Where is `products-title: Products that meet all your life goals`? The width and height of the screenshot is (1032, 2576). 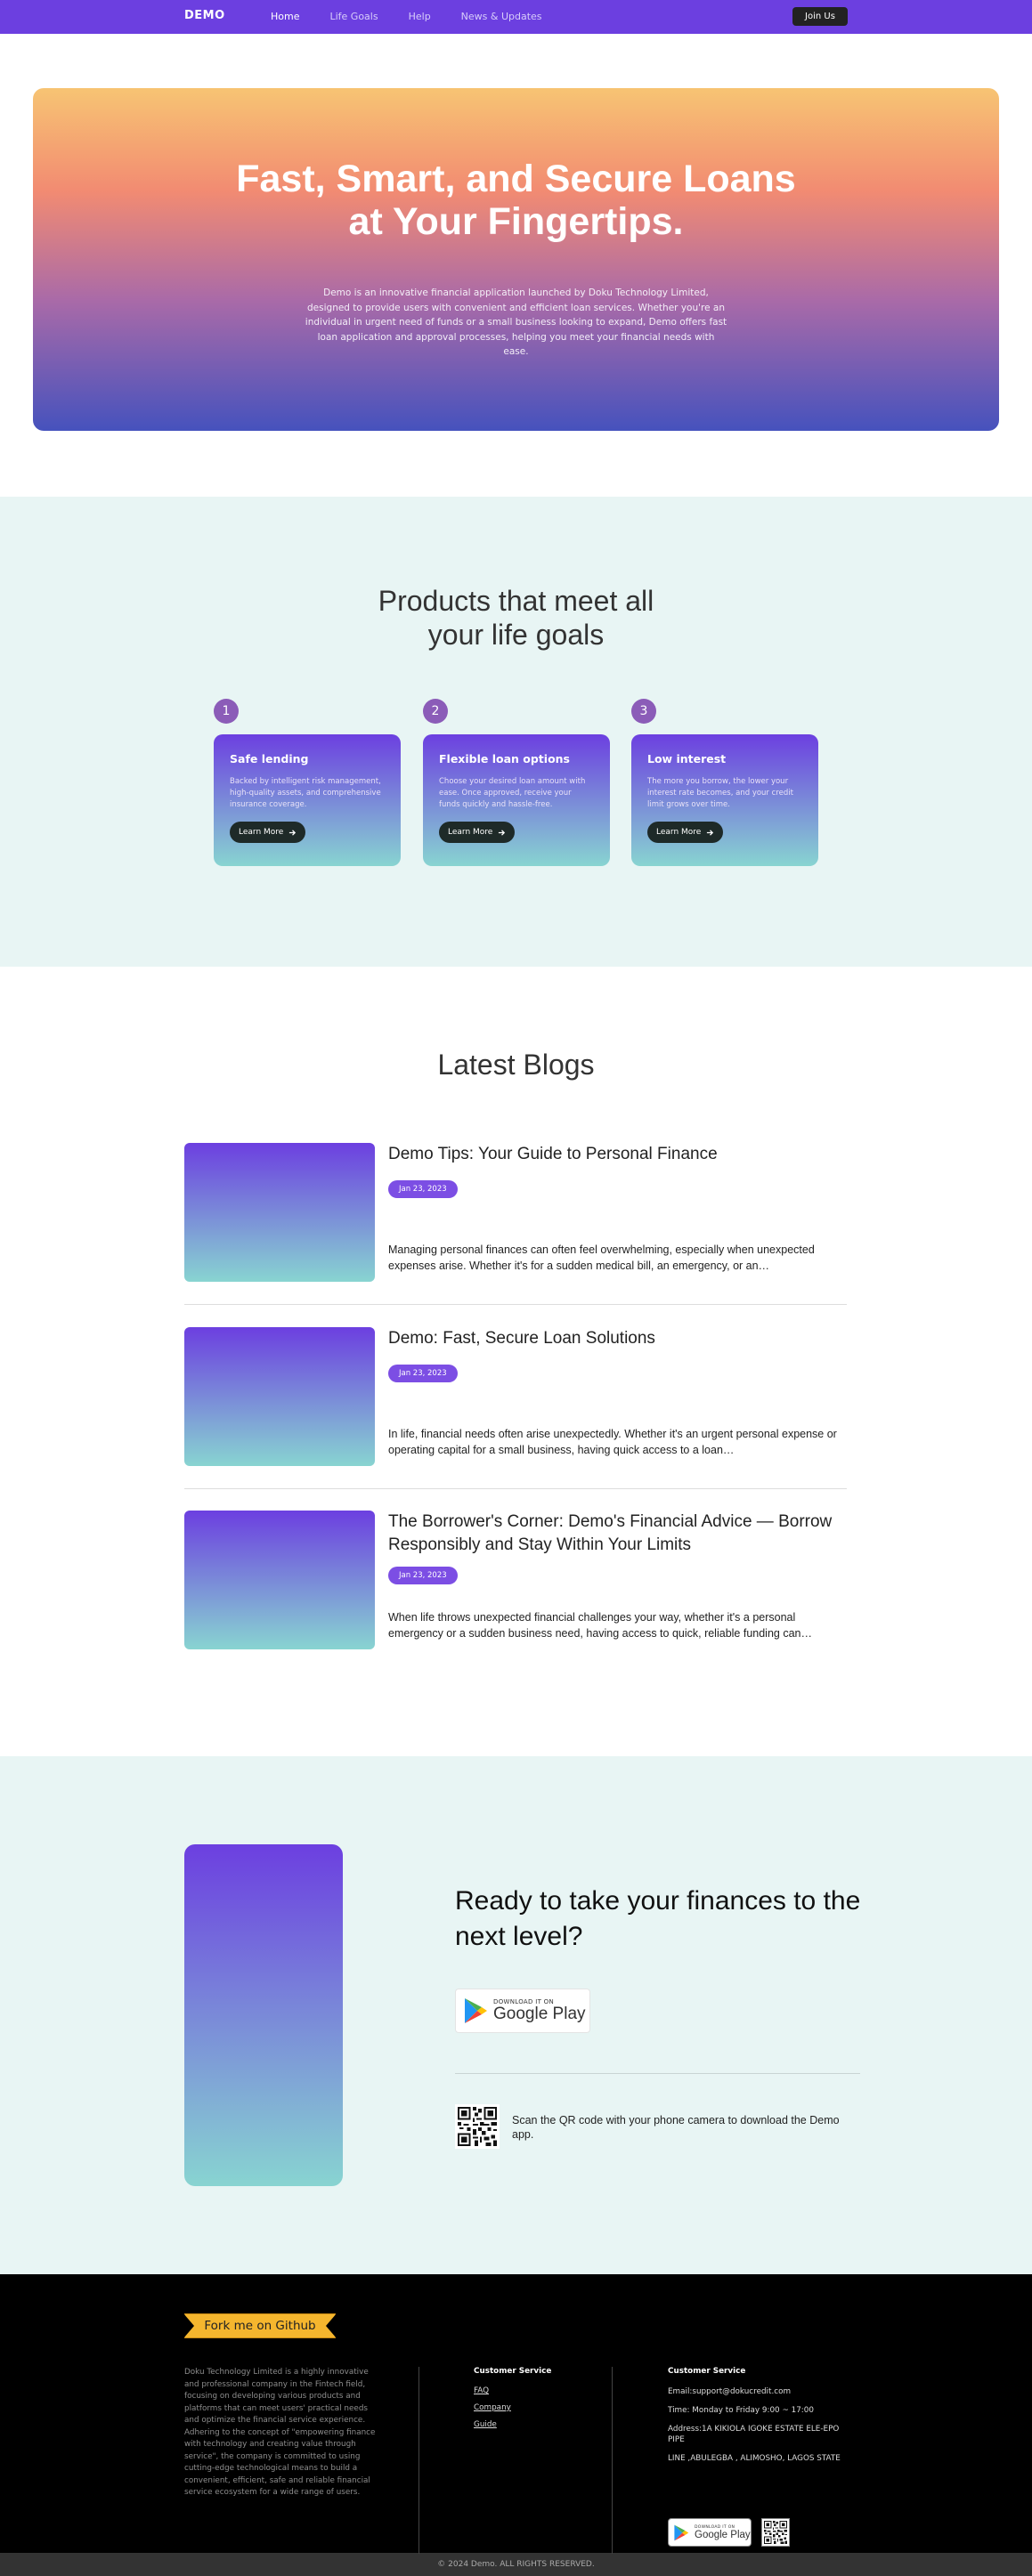
products-title: Products that meet all your life goals is located at coordinates (516, 618).